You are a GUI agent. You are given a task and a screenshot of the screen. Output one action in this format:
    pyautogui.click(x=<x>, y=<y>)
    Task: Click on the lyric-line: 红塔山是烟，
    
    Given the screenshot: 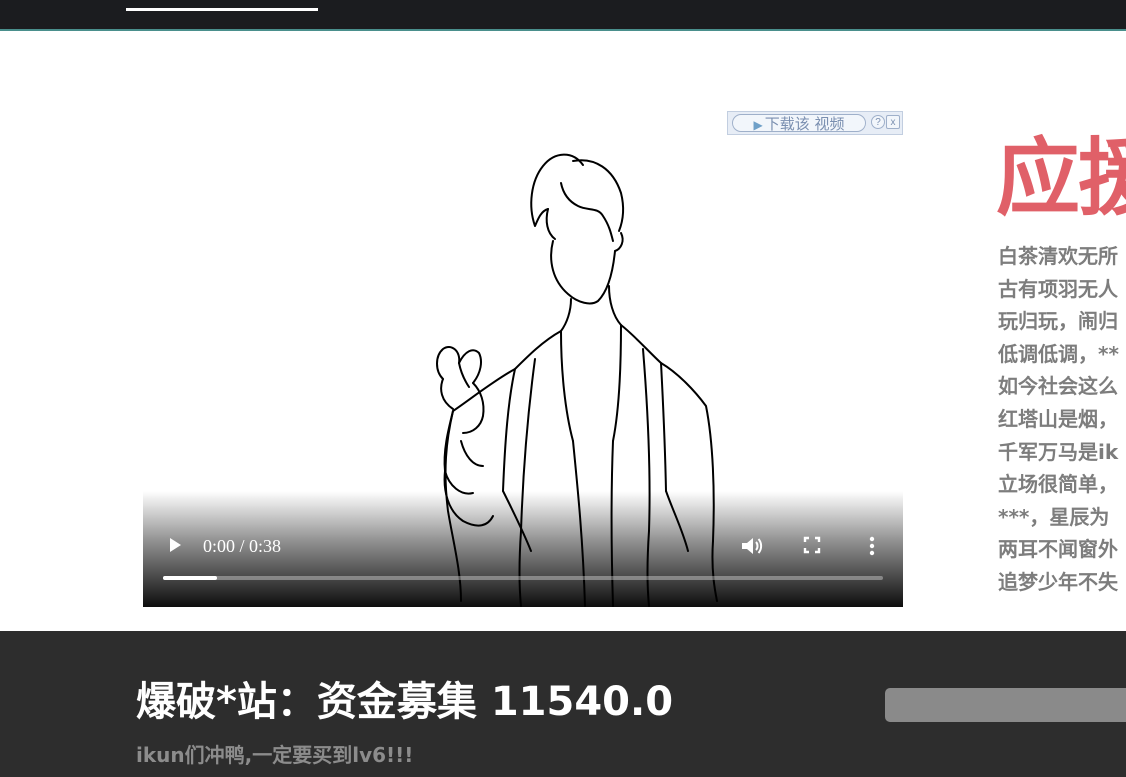 What is the action you would take?
    pyautogui.click(x=1058, y=418)
    